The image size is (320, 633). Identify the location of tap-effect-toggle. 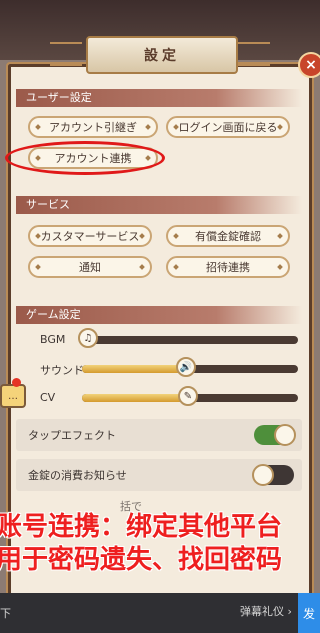
(275, 435).